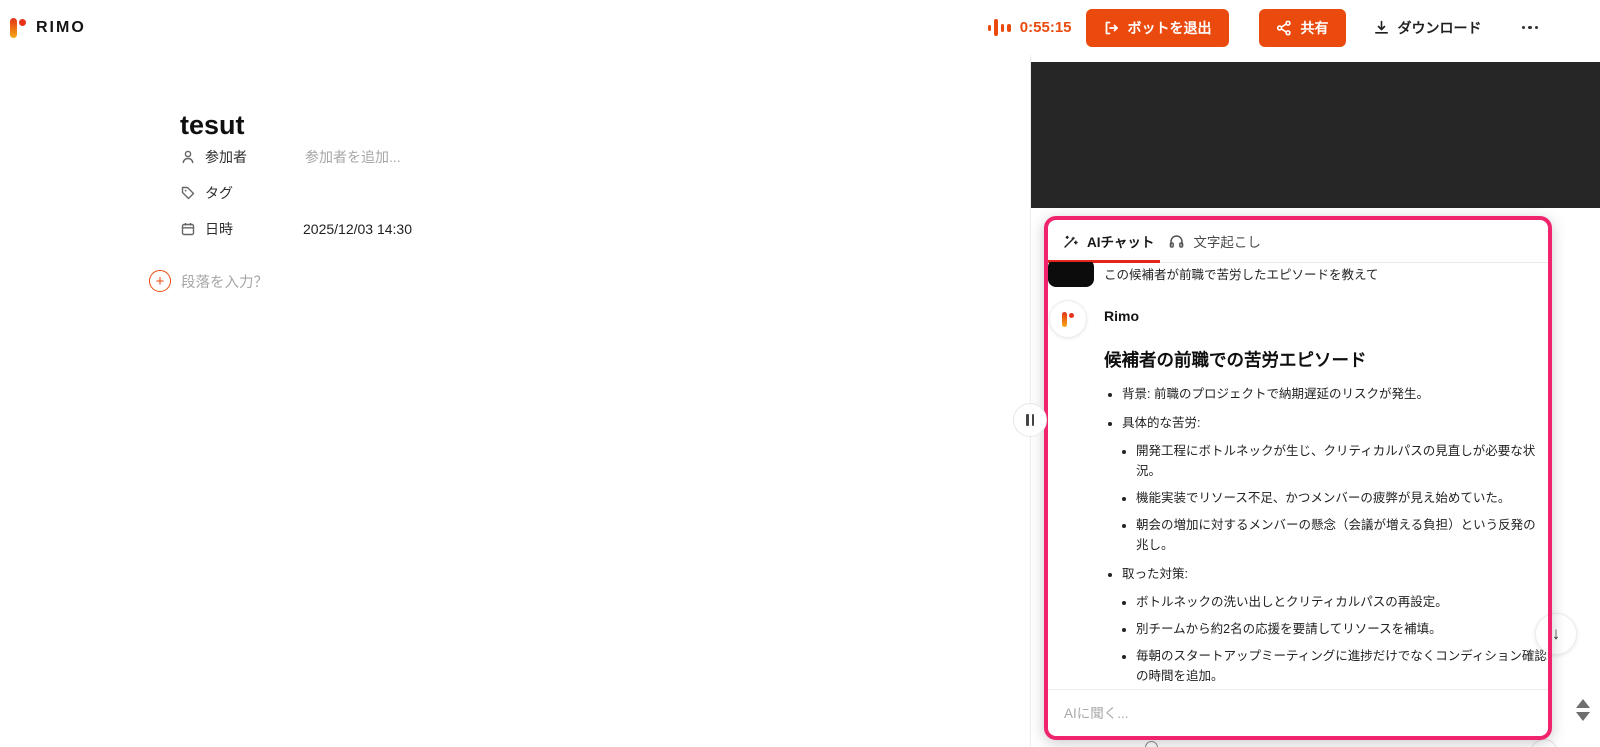 The image size is (1600, 747). I want to click on answer-bullet: 背景: 前職のプロジェクトで納期遅延のリスクが発生。, so click(1335, 394).